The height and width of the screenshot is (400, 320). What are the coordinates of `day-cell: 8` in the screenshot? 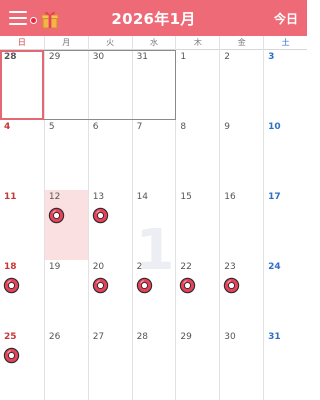 It's located at (197, 155).